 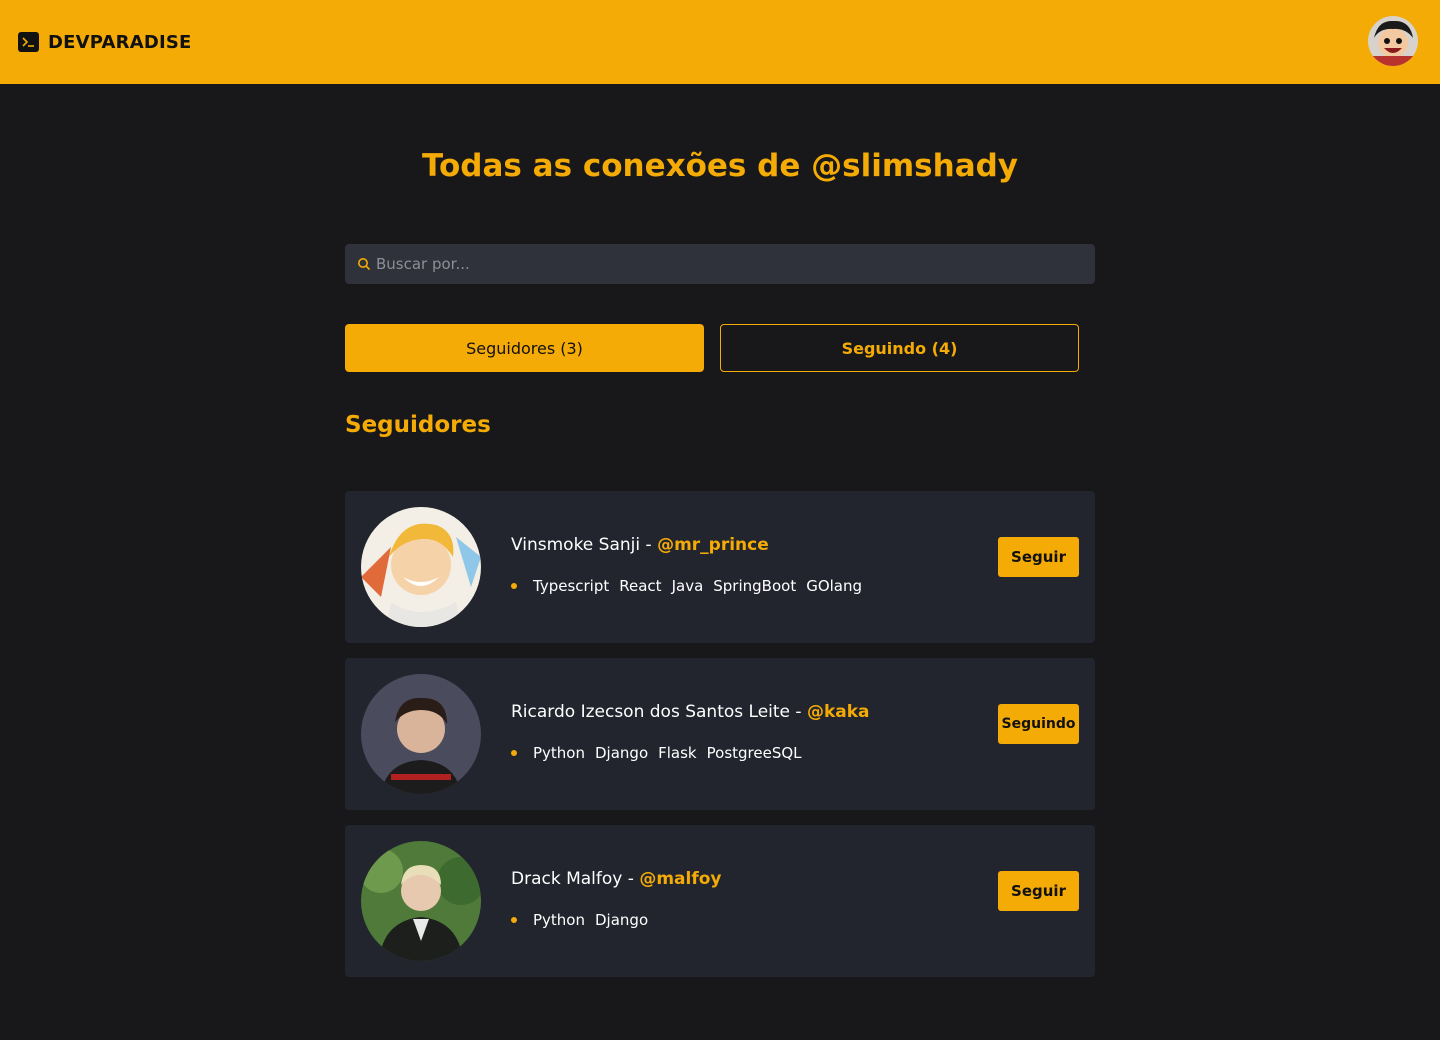 What do you see at coordinates (677, 753) in the screenshot?
I see `skill-tag: Flask` at bounding box center [677, 753].